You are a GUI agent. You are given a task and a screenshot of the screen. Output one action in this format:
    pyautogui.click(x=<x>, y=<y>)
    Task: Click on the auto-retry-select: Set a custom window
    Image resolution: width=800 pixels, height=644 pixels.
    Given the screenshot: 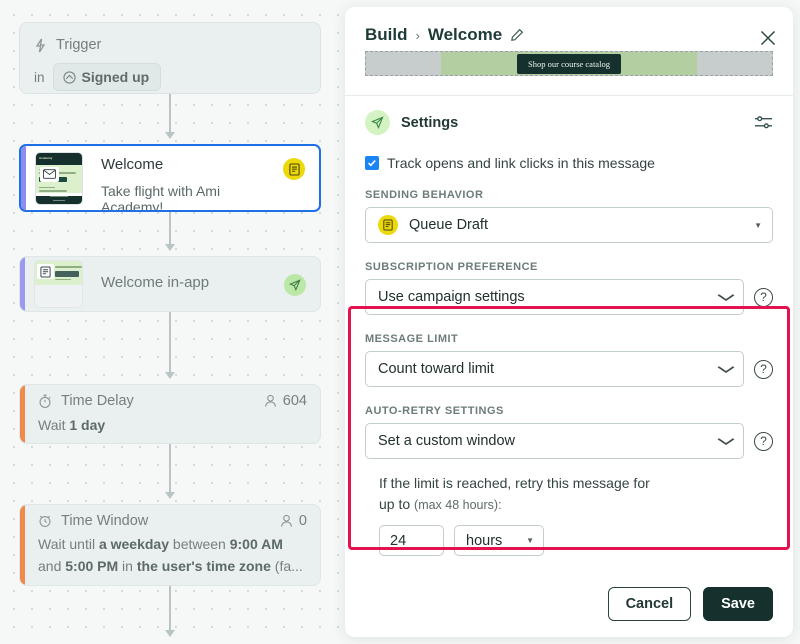 What is the action you would take?
    pyautogui.click(x=554, y=441)
    